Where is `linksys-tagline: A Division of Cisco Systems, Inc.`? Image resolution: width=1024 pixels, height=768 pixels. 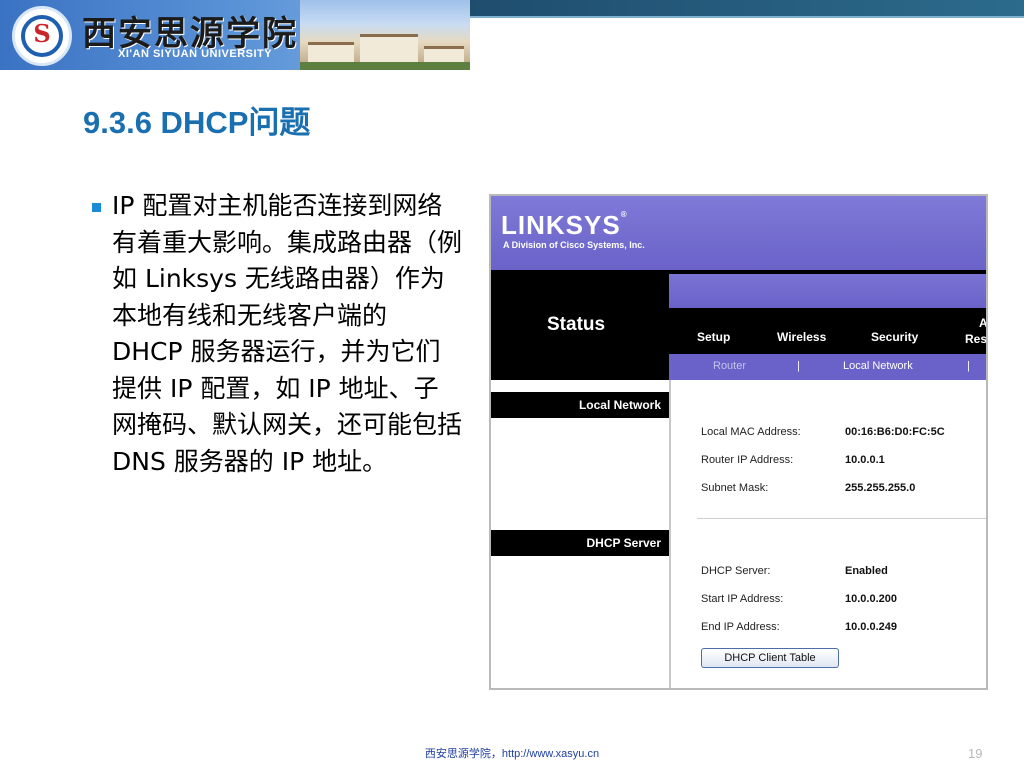 linksys-tagline: A Division of Cisco Systems, Inc. is located at coordinates (574, 245).